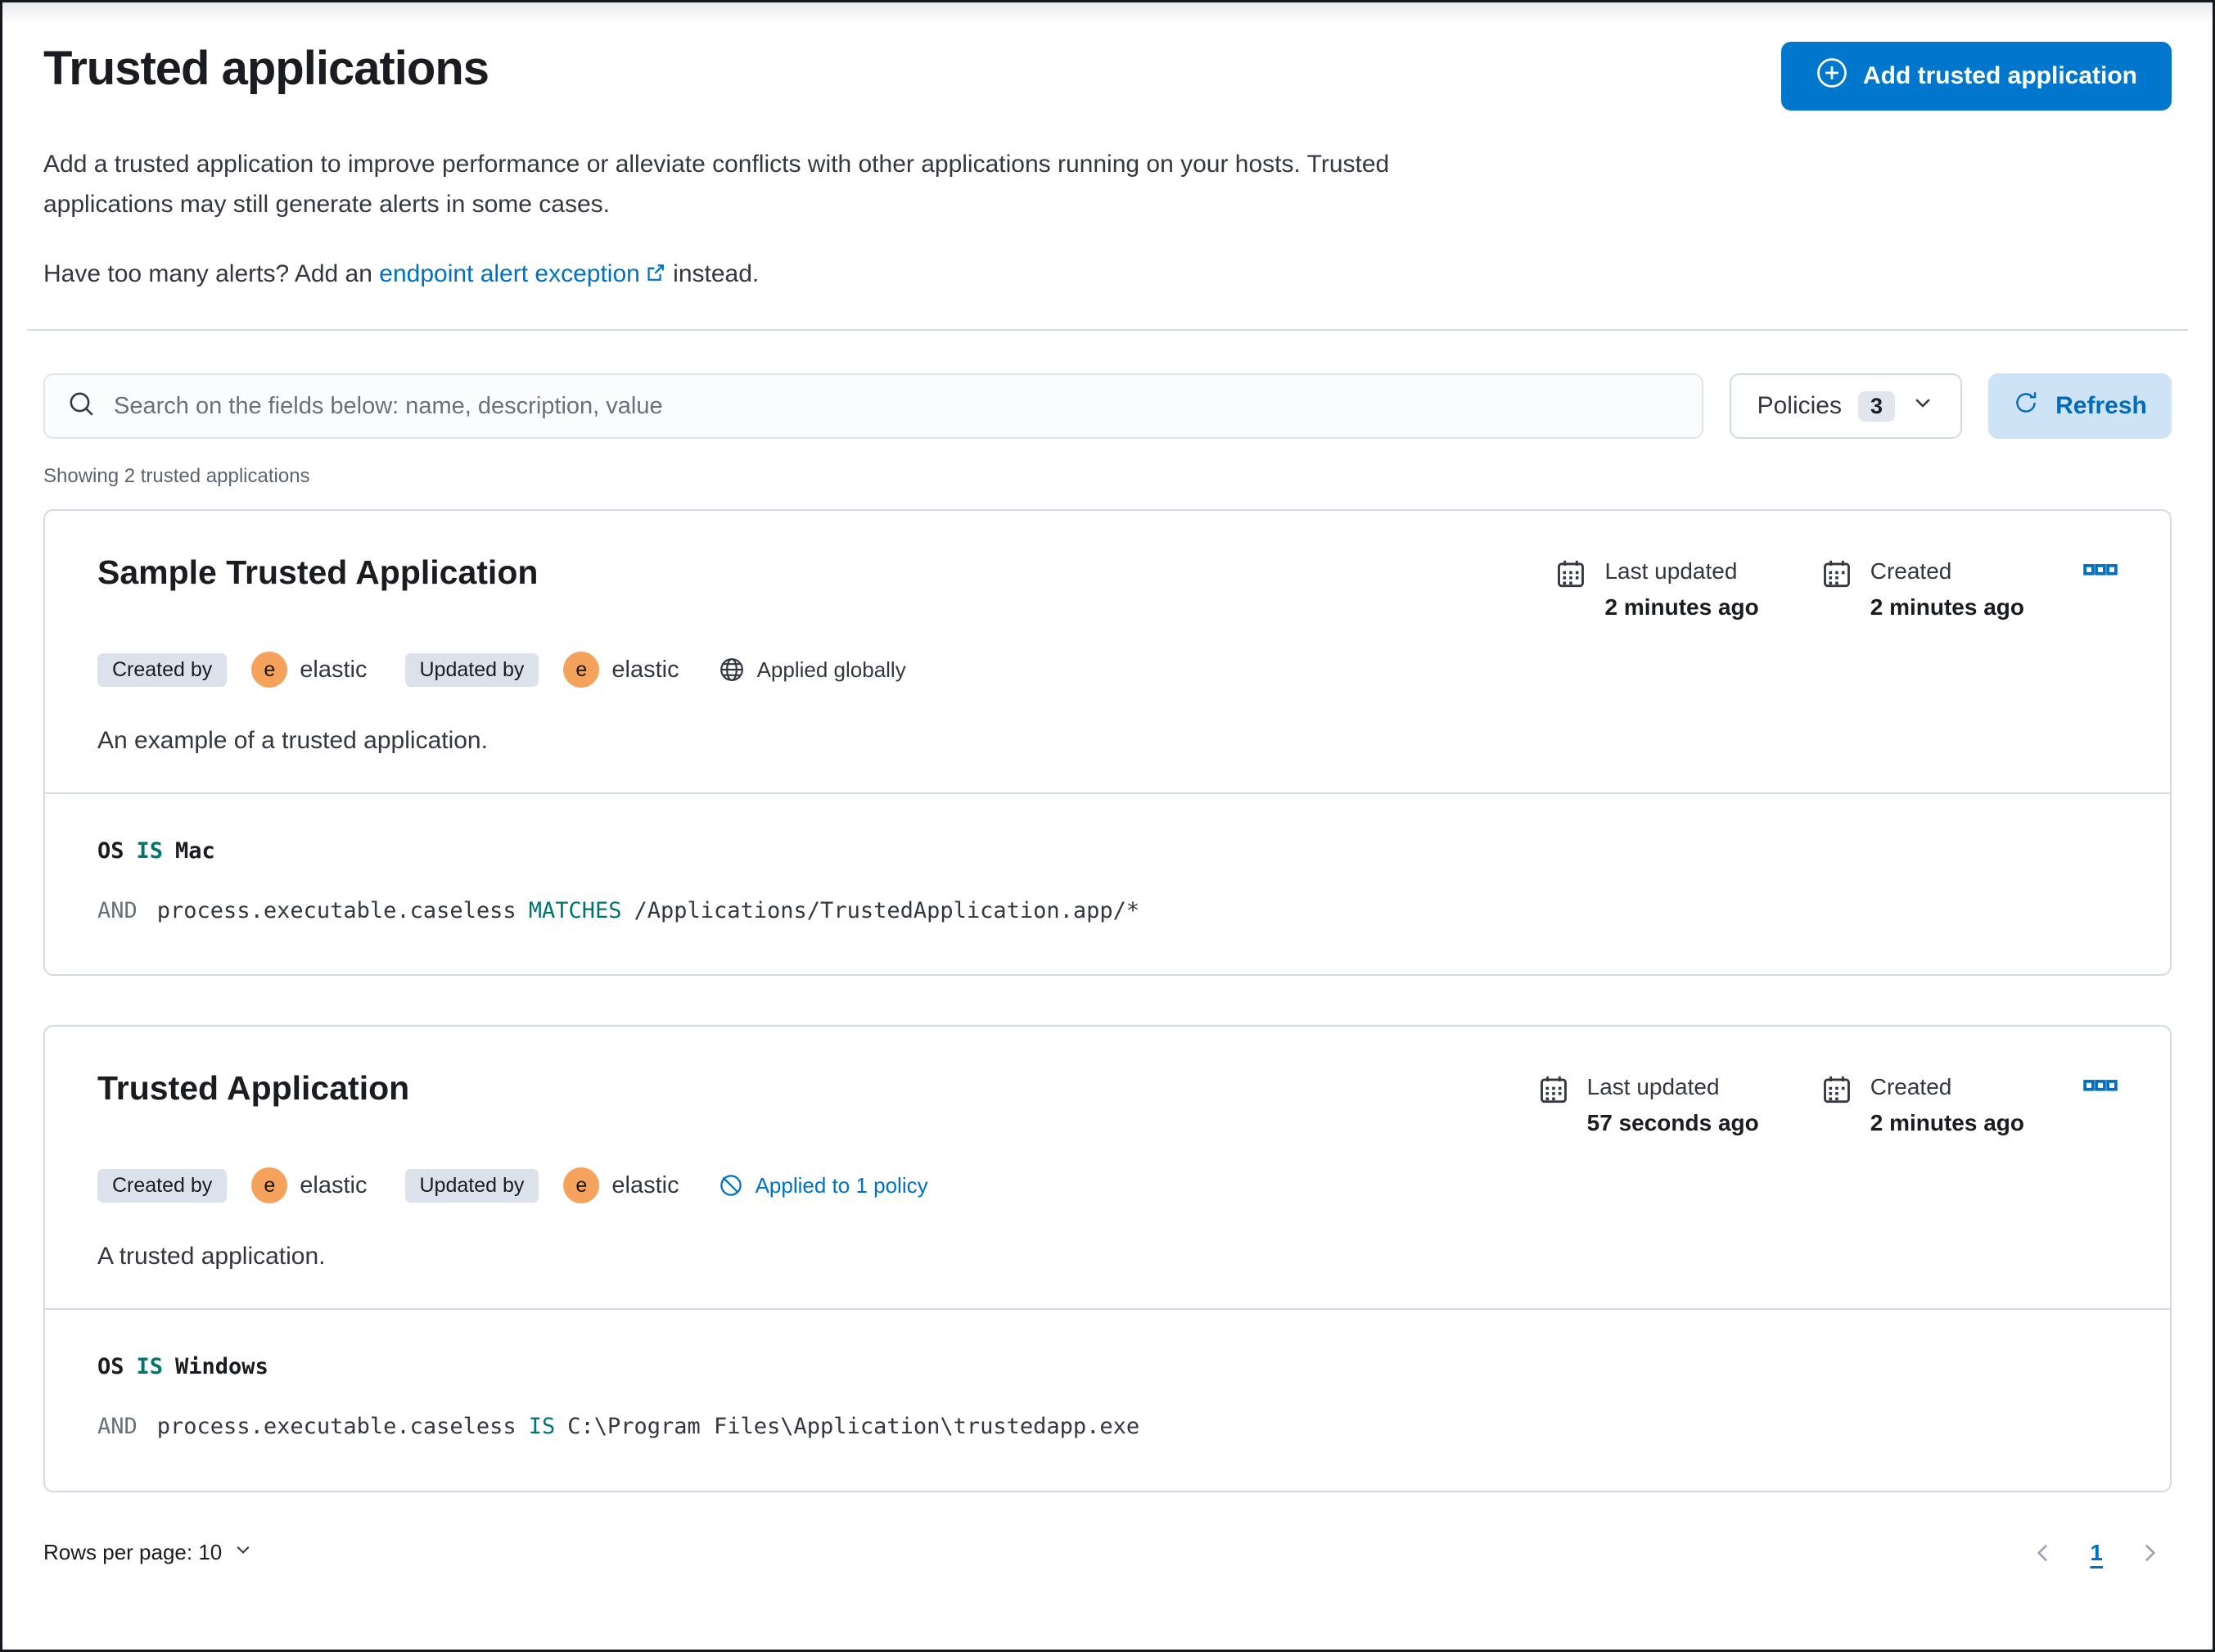  Describe the element at coordinates (212, 1257) in the screenshot. I see `card-description: A trusted application.` at that location.